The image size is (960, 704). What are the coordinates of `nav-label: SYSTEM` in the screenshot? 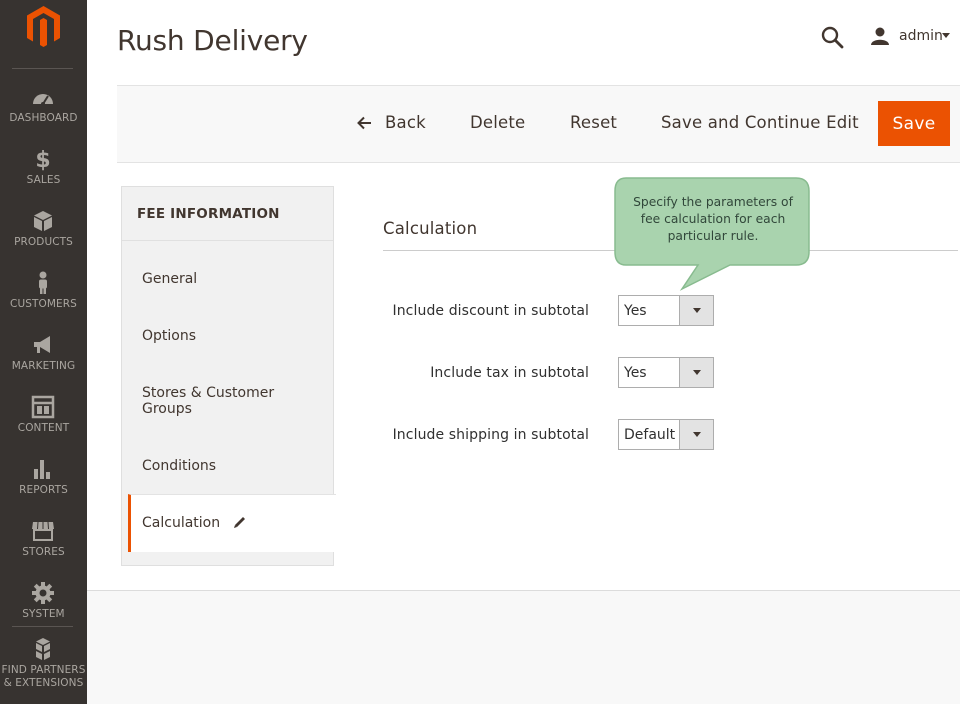 It's located at (43, 614).